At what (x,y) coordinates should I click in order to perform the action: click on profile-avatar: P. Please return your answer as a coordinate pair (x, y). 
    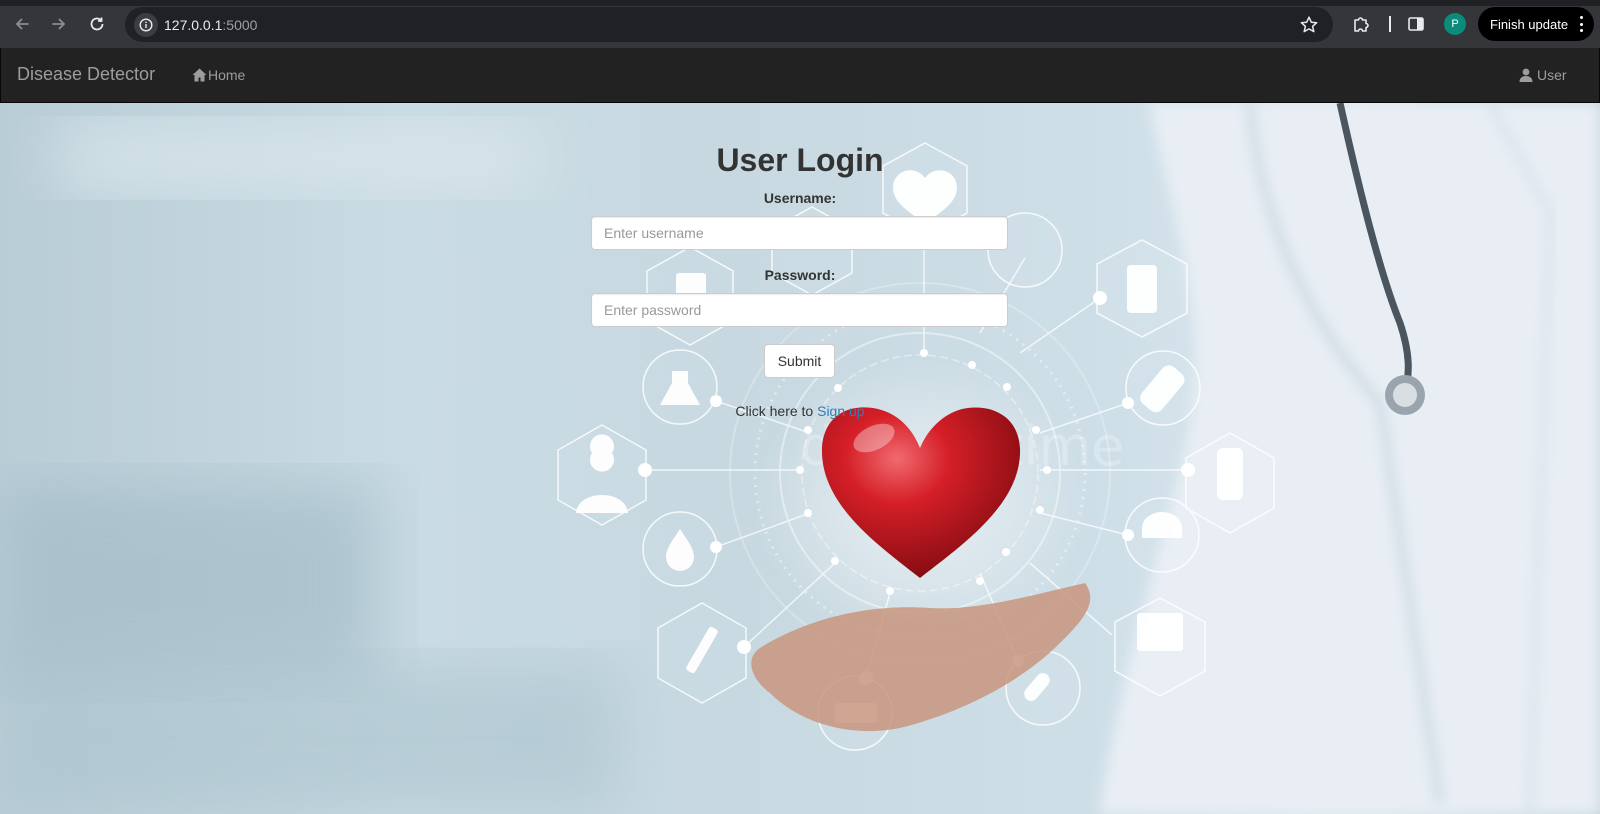
    Looking at the image, I should click on (1455, 24).